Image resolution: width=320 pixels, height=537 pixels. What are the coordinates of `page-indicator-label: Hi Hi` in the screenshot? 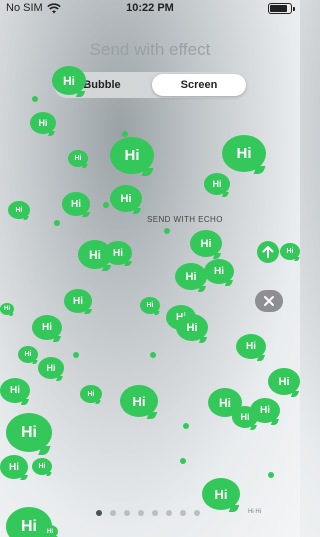 It's located at (254, 512).